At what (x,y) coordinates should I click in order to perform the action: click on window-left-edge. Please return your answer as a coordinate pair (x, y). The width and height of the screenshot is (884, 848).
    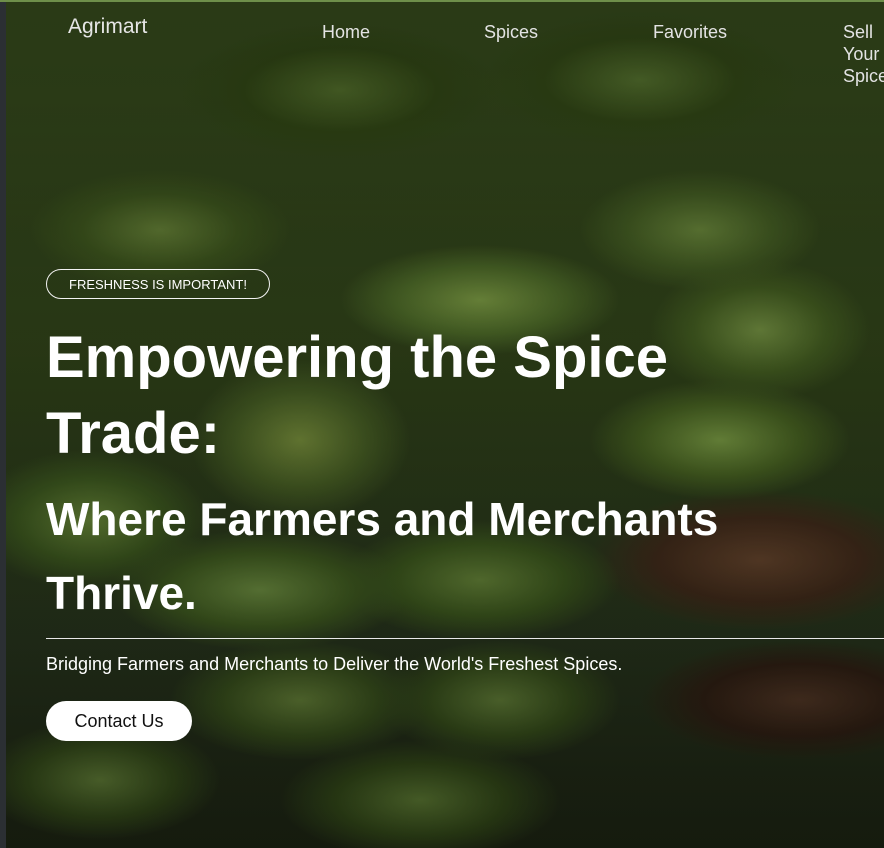
    Looking at the image, I should click on (3, 424).